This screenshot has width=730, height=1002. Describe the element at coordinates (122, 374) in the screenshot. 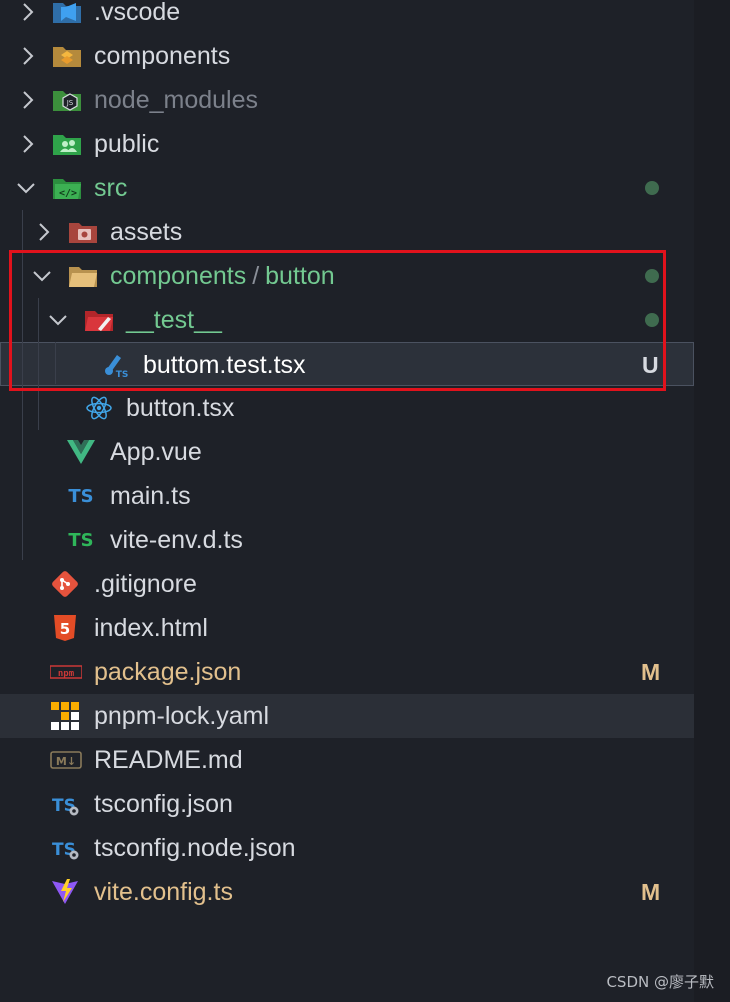

I see `svg-text: TS` at that location.